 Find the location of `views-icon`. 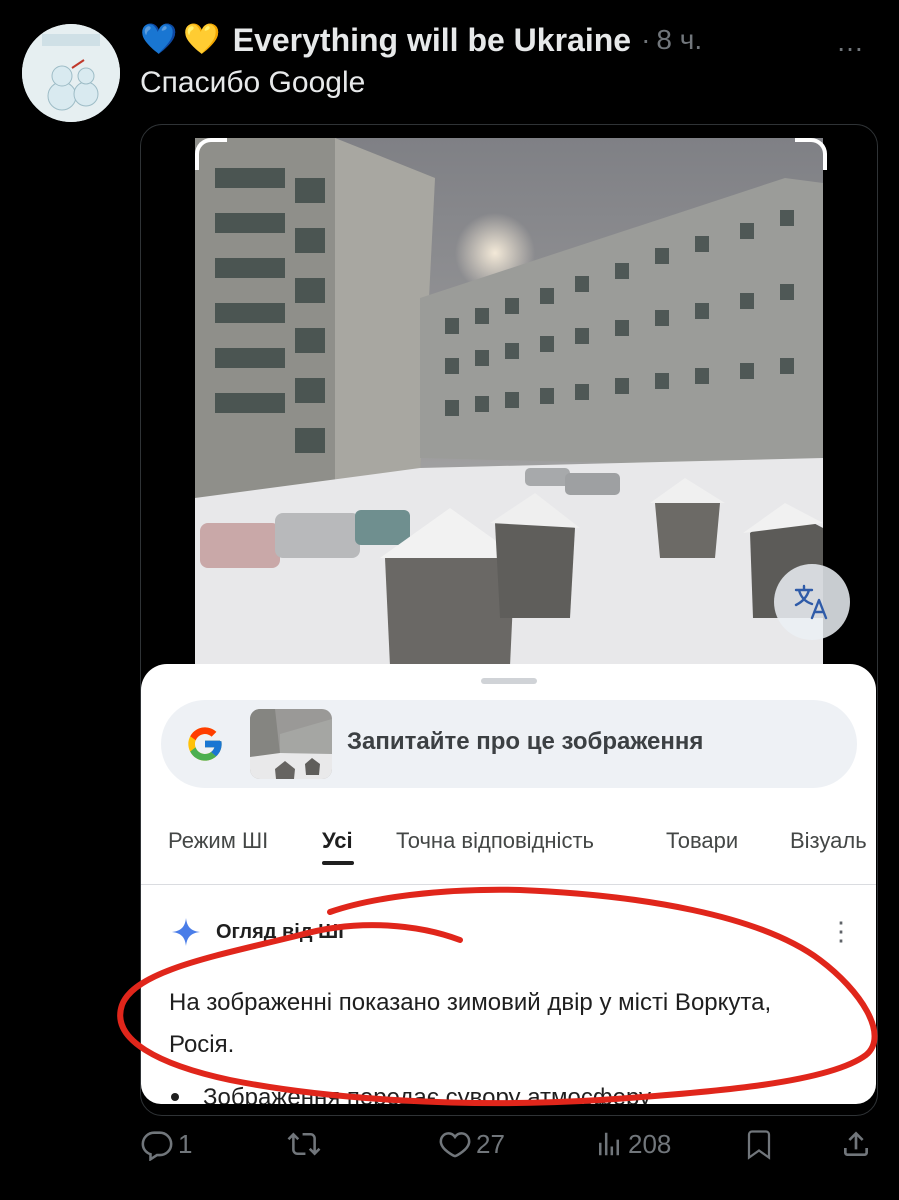

views-icon is located at coordinates (609, 1144).